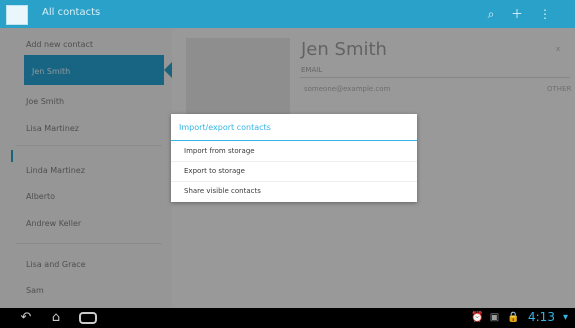 This screenshot has height=328, width=575. I want to click on dialog-title-divider, so click(294, 140).